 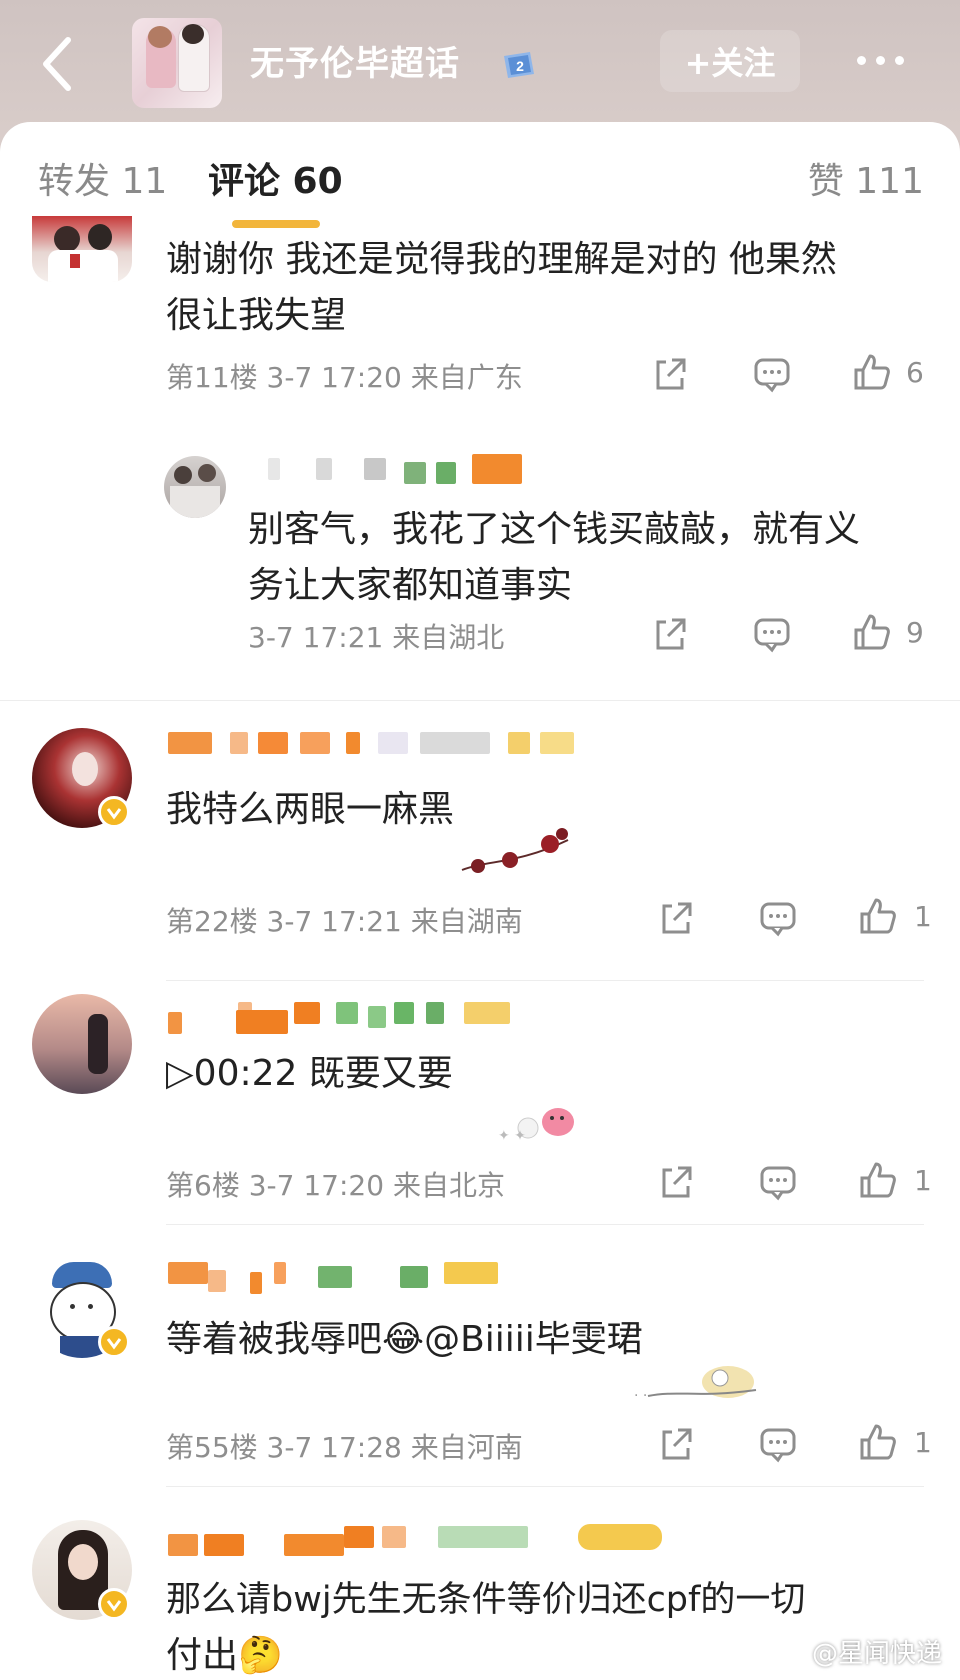 What do you see at coordinates (212, 921) in the screenshot?
I see `floor-number: 第22楼` at bounding box center [212, 921].